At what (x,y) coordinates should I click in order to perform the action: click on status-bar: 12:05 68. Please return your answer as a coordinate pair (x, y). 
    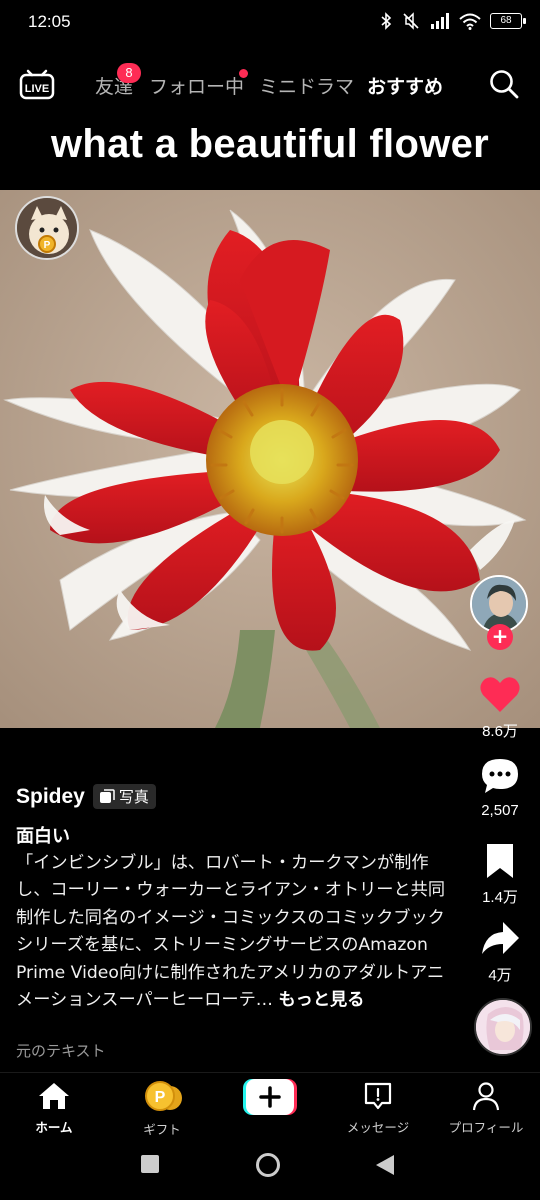
    Looking at the image, I should click on (270, 24).